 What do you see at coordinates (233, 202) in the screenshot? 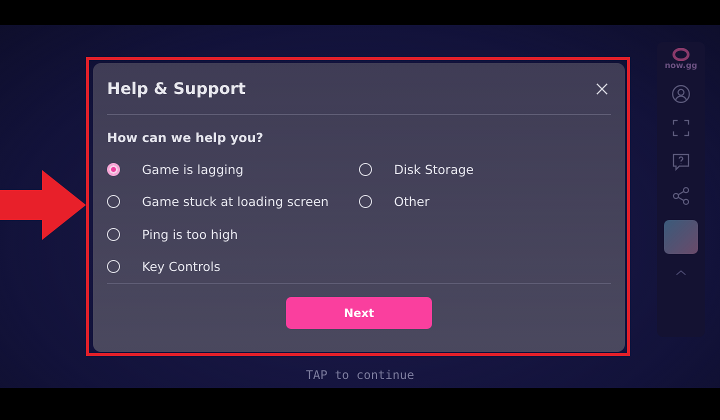
I see `radio-option: Game stuck at loading screen` at bounding box center [233, 202].